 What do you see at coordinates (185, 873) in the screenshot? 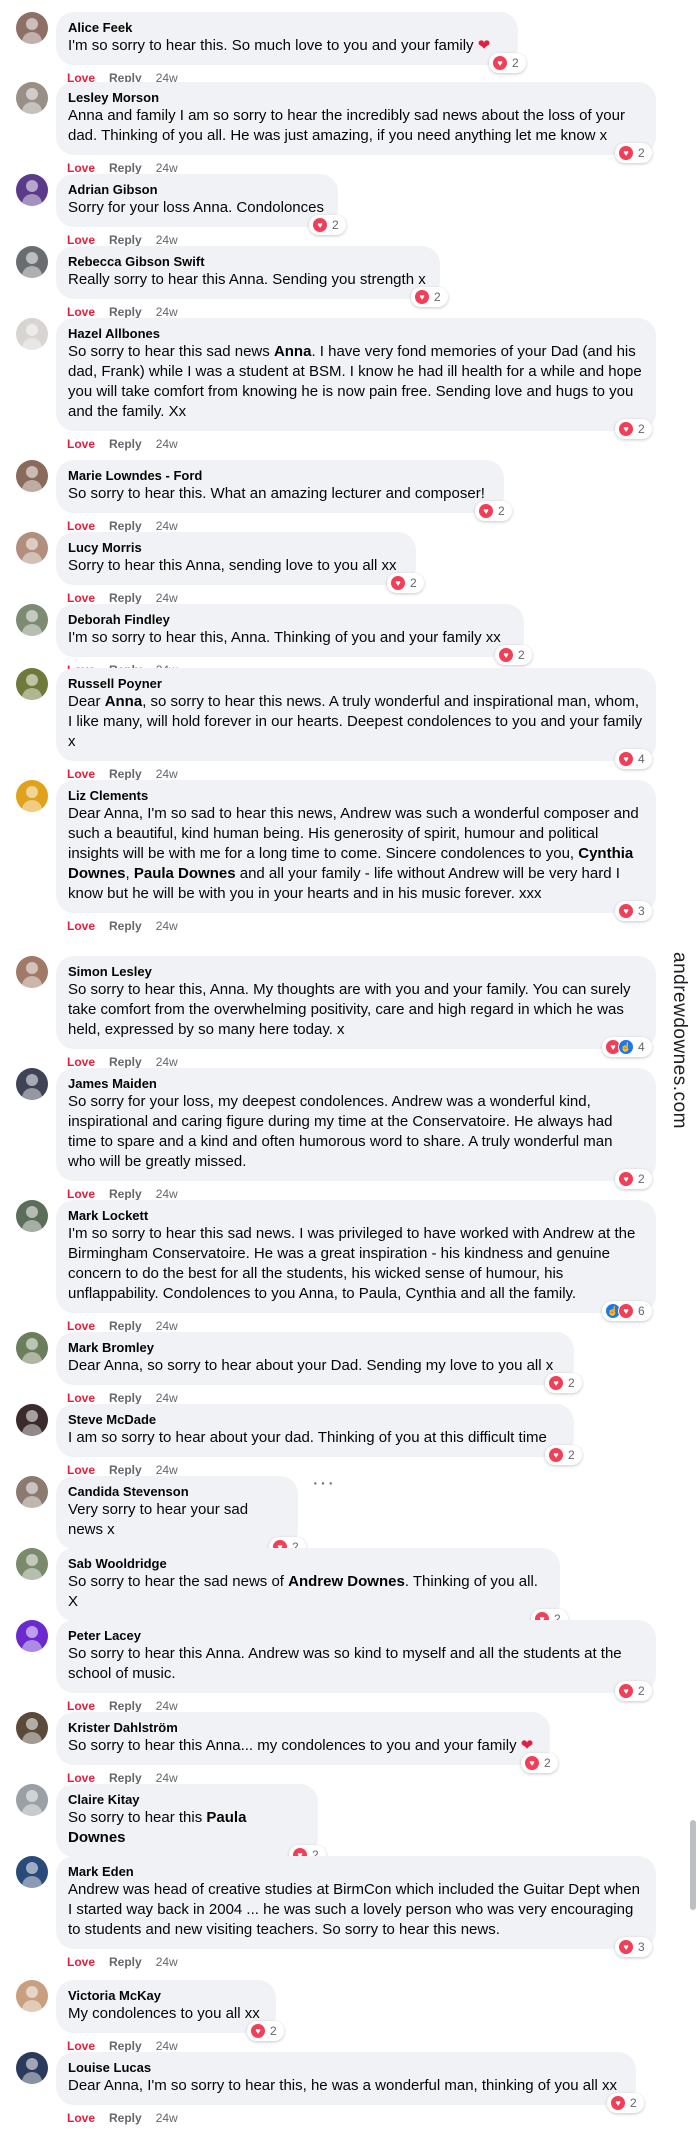
I see `tagged-name: Paula Downes` at bounding box center [185, 873].